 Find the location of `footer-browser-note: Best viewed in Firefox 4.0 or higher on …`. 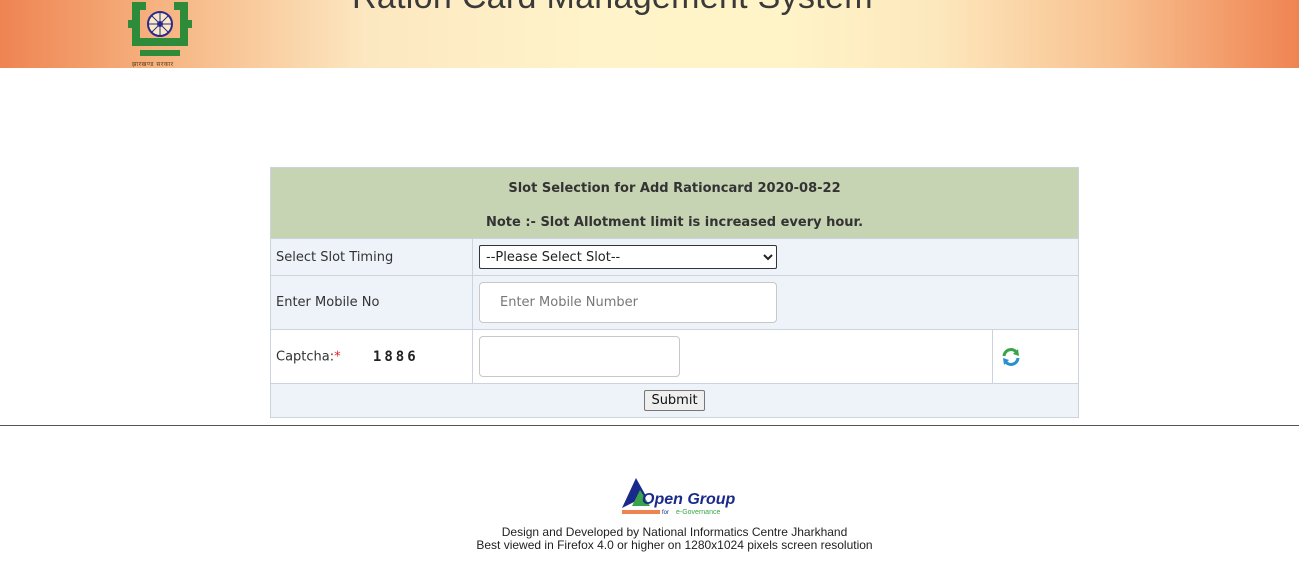

footer-browser-note: Best viewed in Firefox 4.0 or higher on … is located at coordinates (674, 545).